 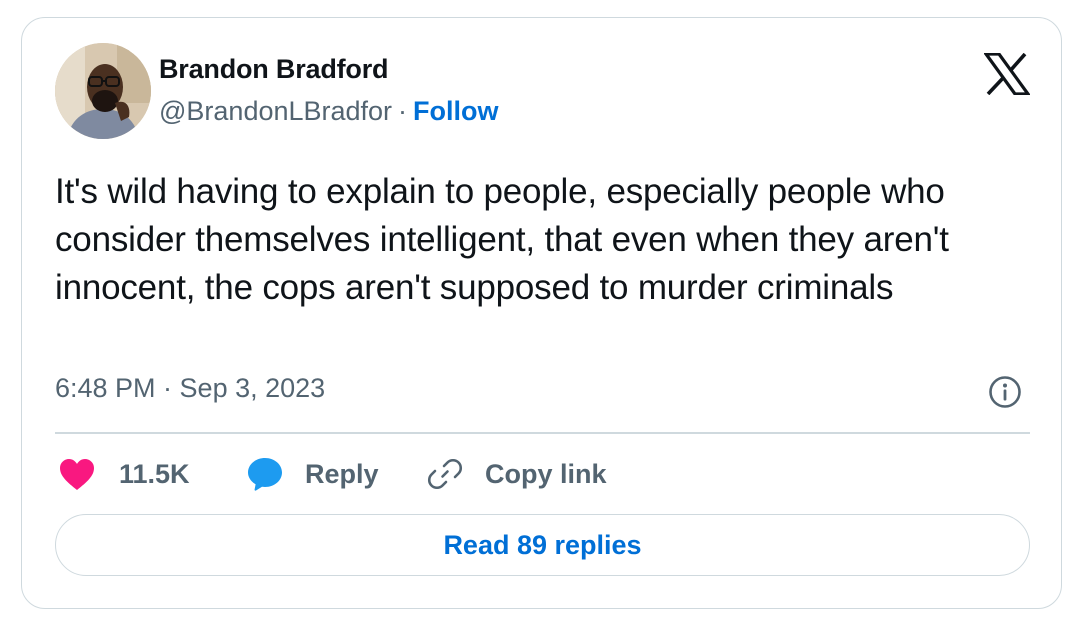 I want to click on copy-link-button: Copy link, so click(x=517, y=474).